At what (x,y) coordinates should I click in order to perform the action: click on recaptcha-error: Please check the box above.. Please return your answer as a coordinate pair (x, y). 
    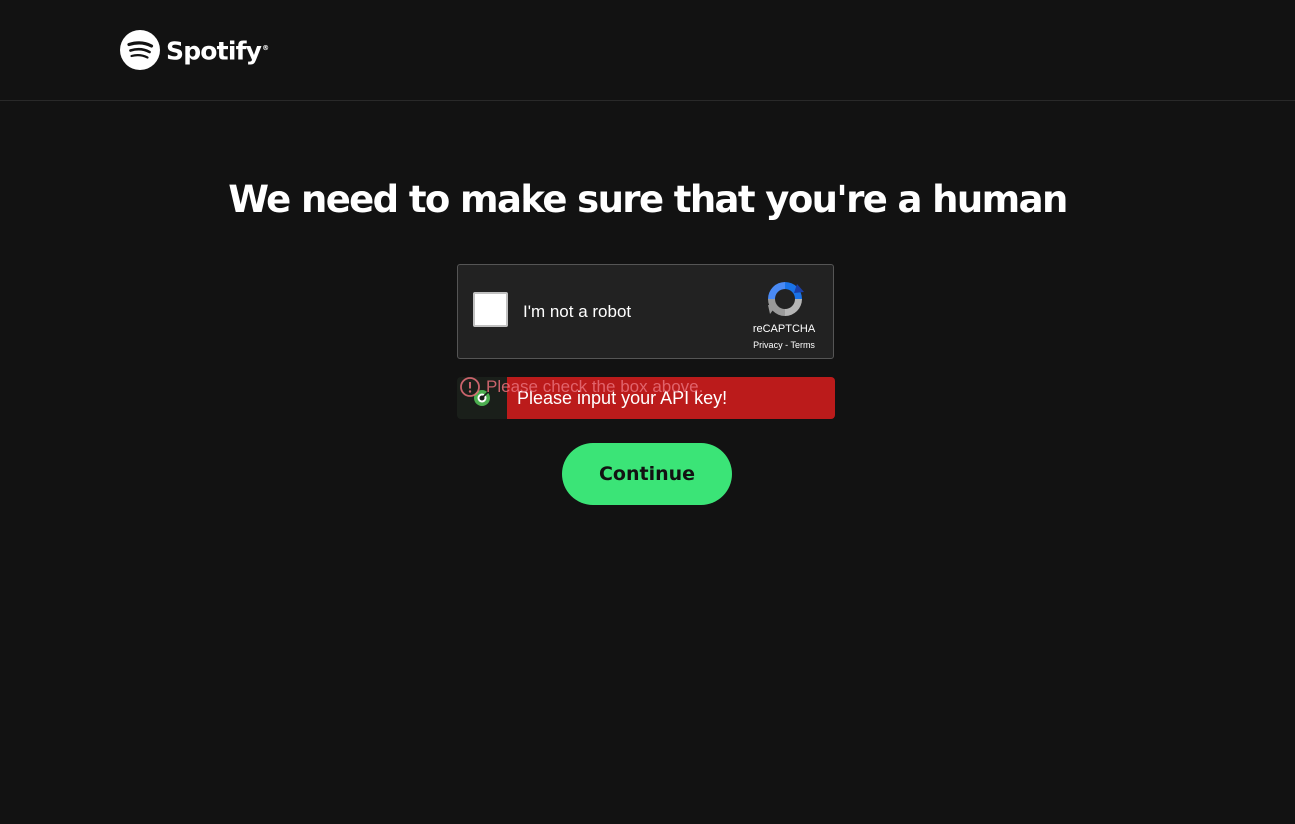
    Looking at the image, I should click on (581, 387).